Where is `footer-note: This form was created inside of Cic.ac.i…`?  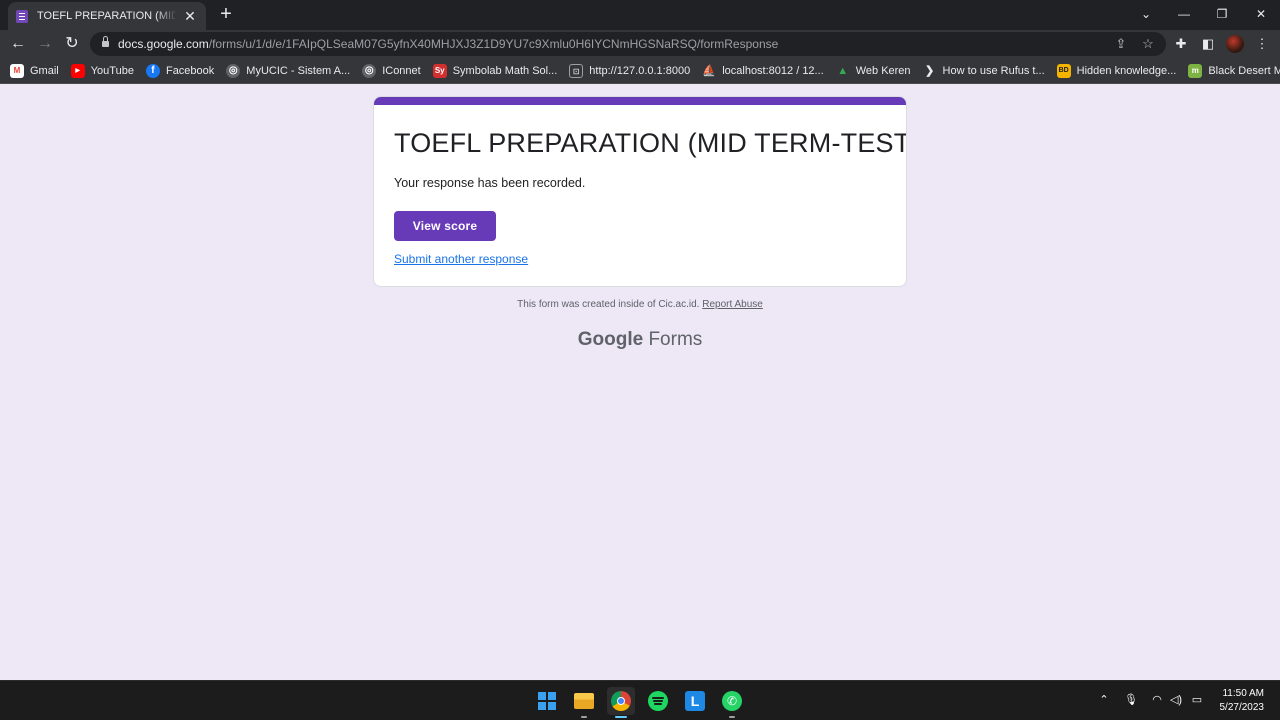 footer-note: This form was created inside of Cic.ac.i… is located at coordinates (640, 304).